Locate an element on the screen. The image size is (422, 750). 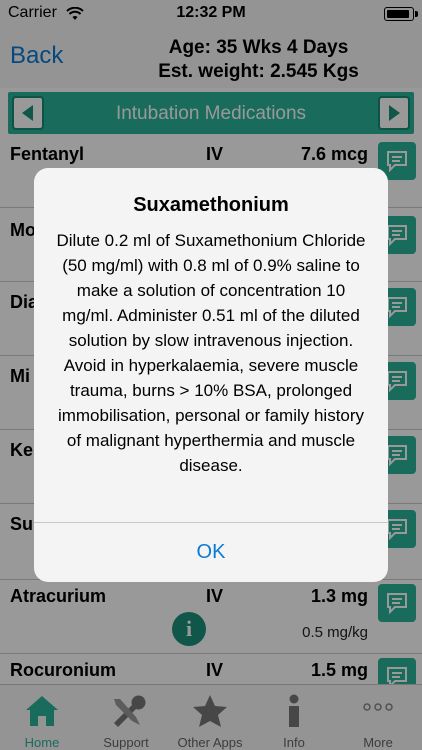
ok-button: OK is located at coordinates (211, 552).